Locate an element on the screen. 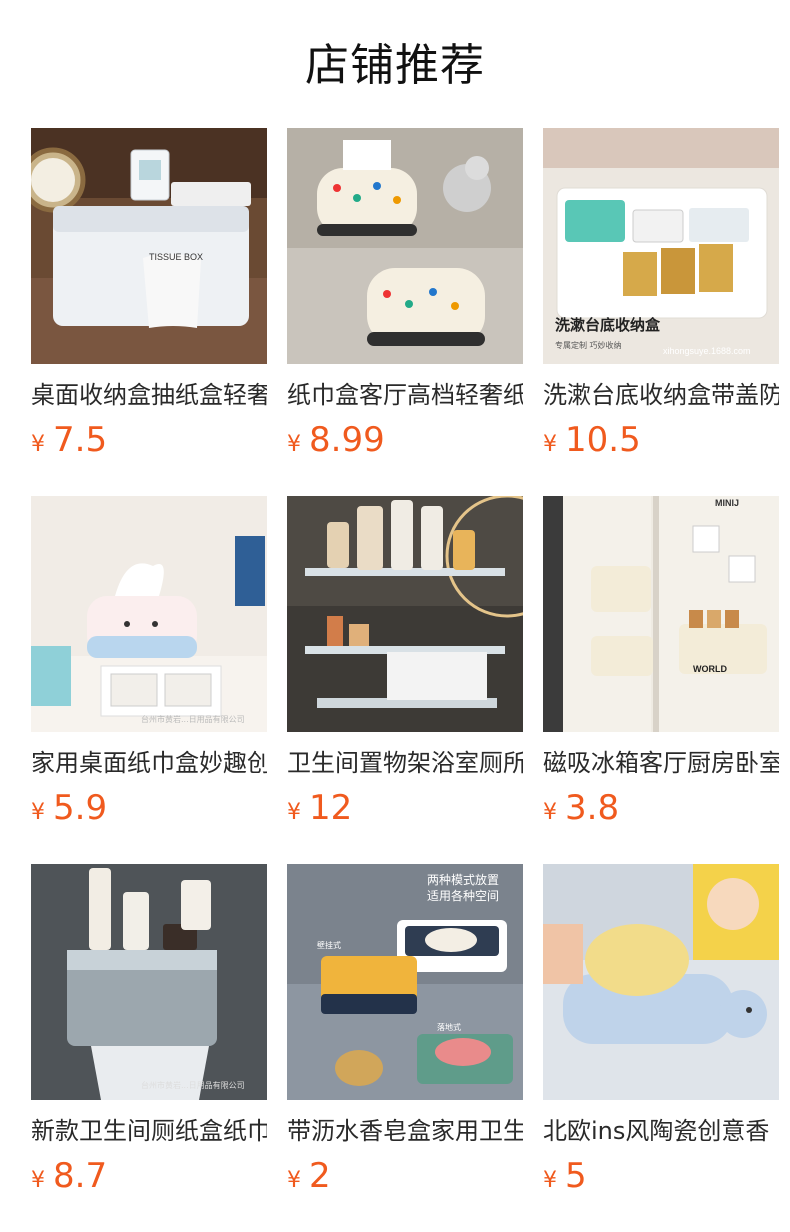 The image size is (790, 1232). product-name: 磁吸冰箱客厅厨房卧室 is located at coordinates (661, 763).